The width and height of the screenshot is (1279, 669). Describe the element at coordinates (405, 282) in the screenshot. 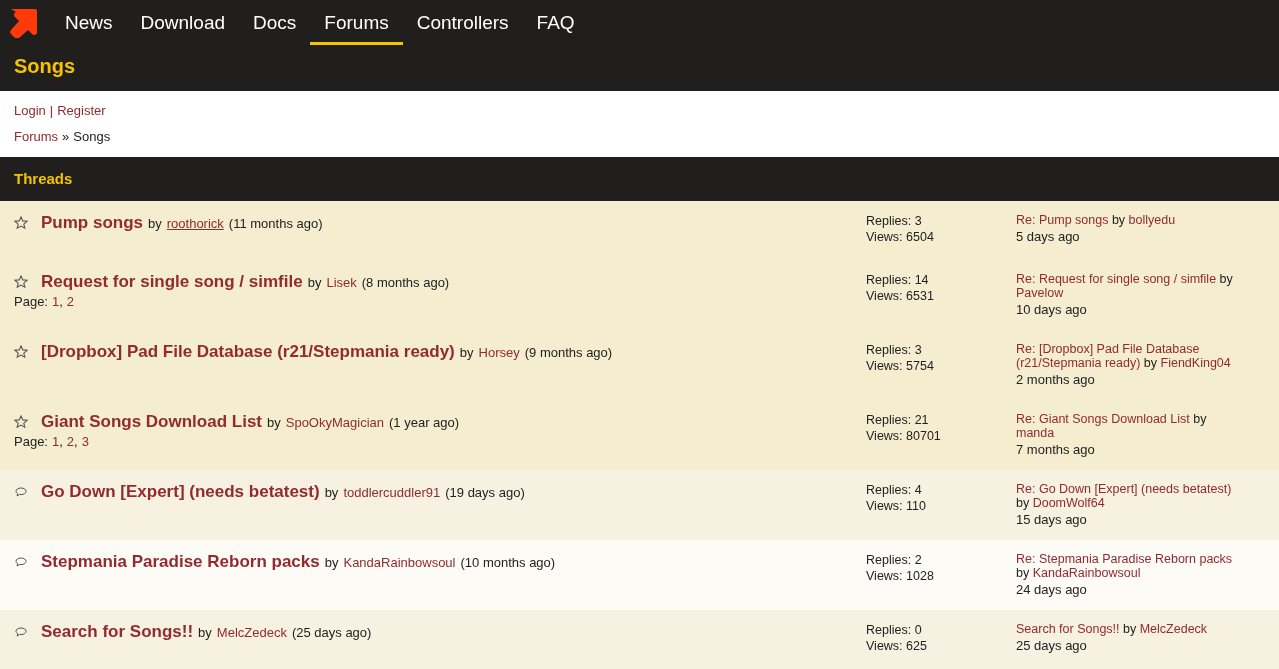

I see `thread-age: (8 months ago)` at that location.